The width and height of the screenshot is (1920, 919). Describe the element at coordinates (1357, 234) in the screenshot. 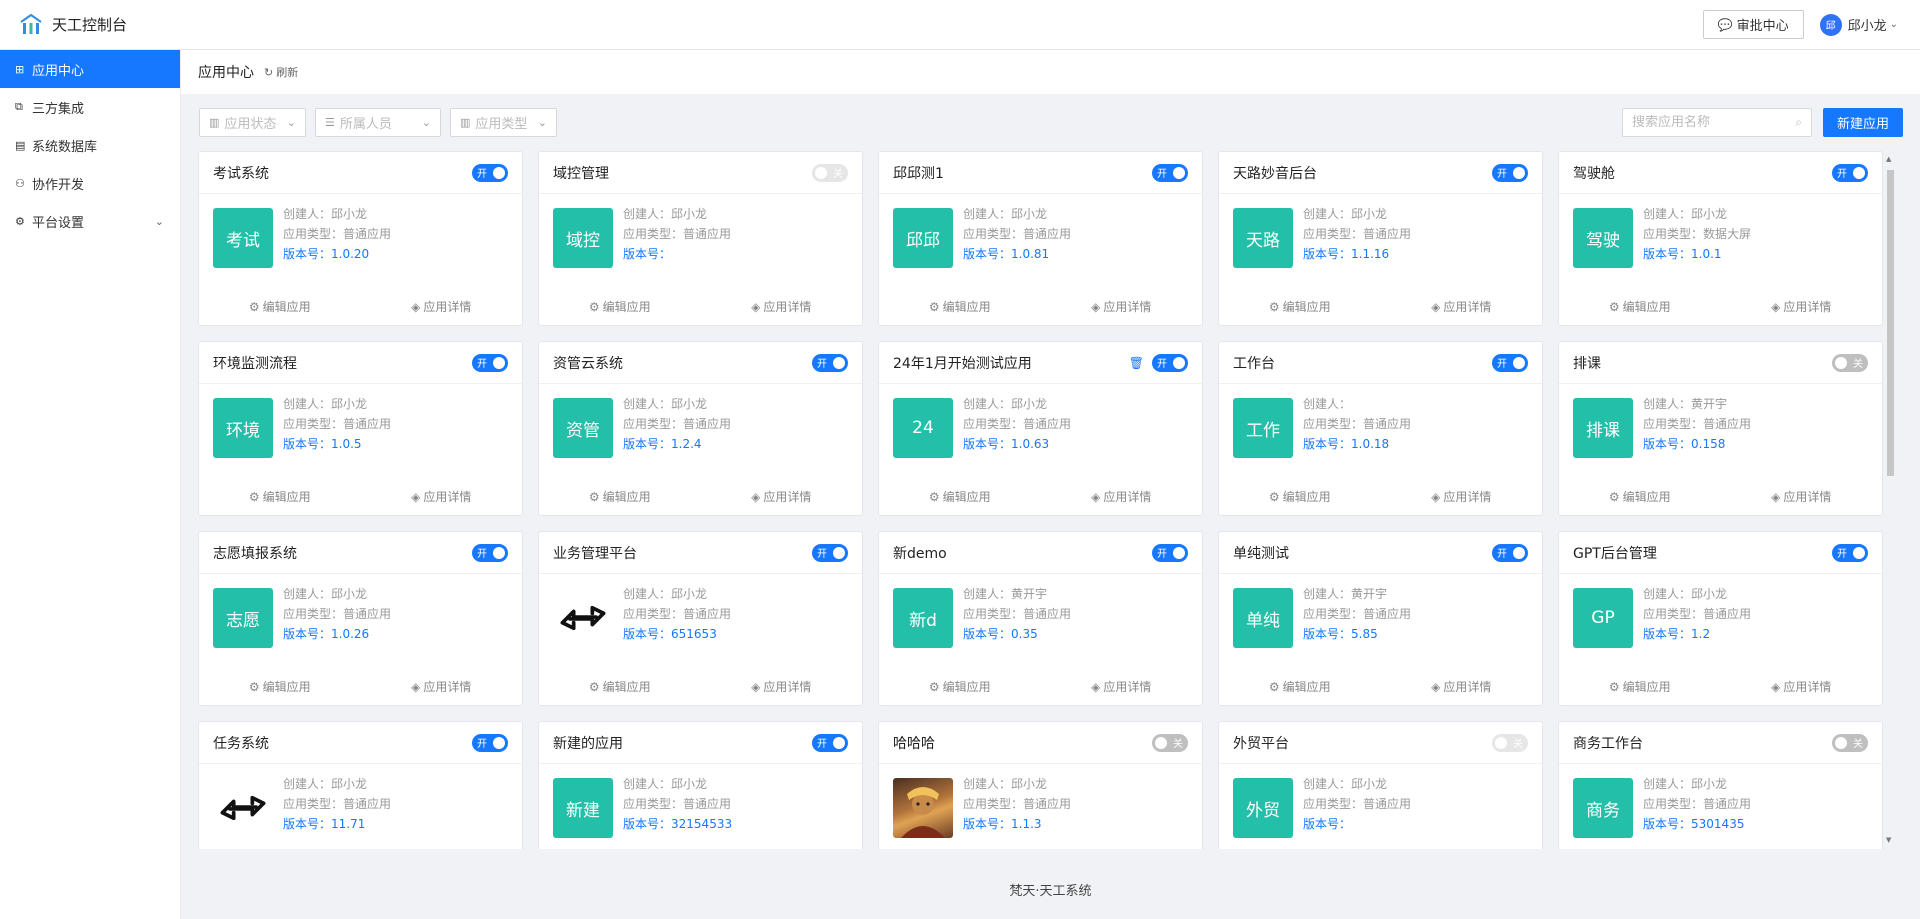

I see `type-line: 应用类型：普通应用` at that location.